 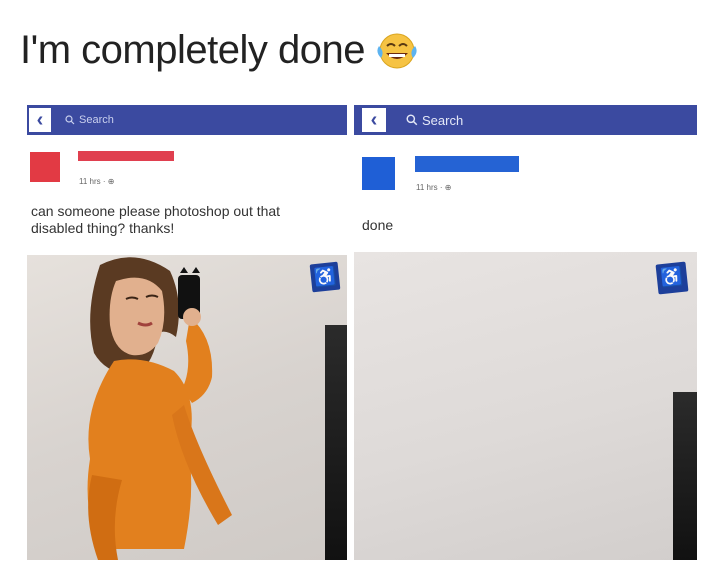 I want to click on laughing-crying-emoji-icon, so click(x=397, y=51).